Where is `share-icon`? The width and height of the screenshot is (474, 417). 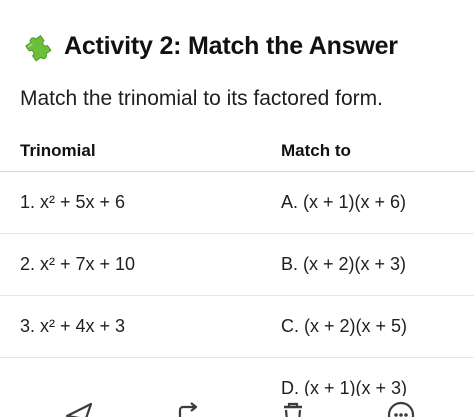
share-icon is located at coordinates (187, 408).